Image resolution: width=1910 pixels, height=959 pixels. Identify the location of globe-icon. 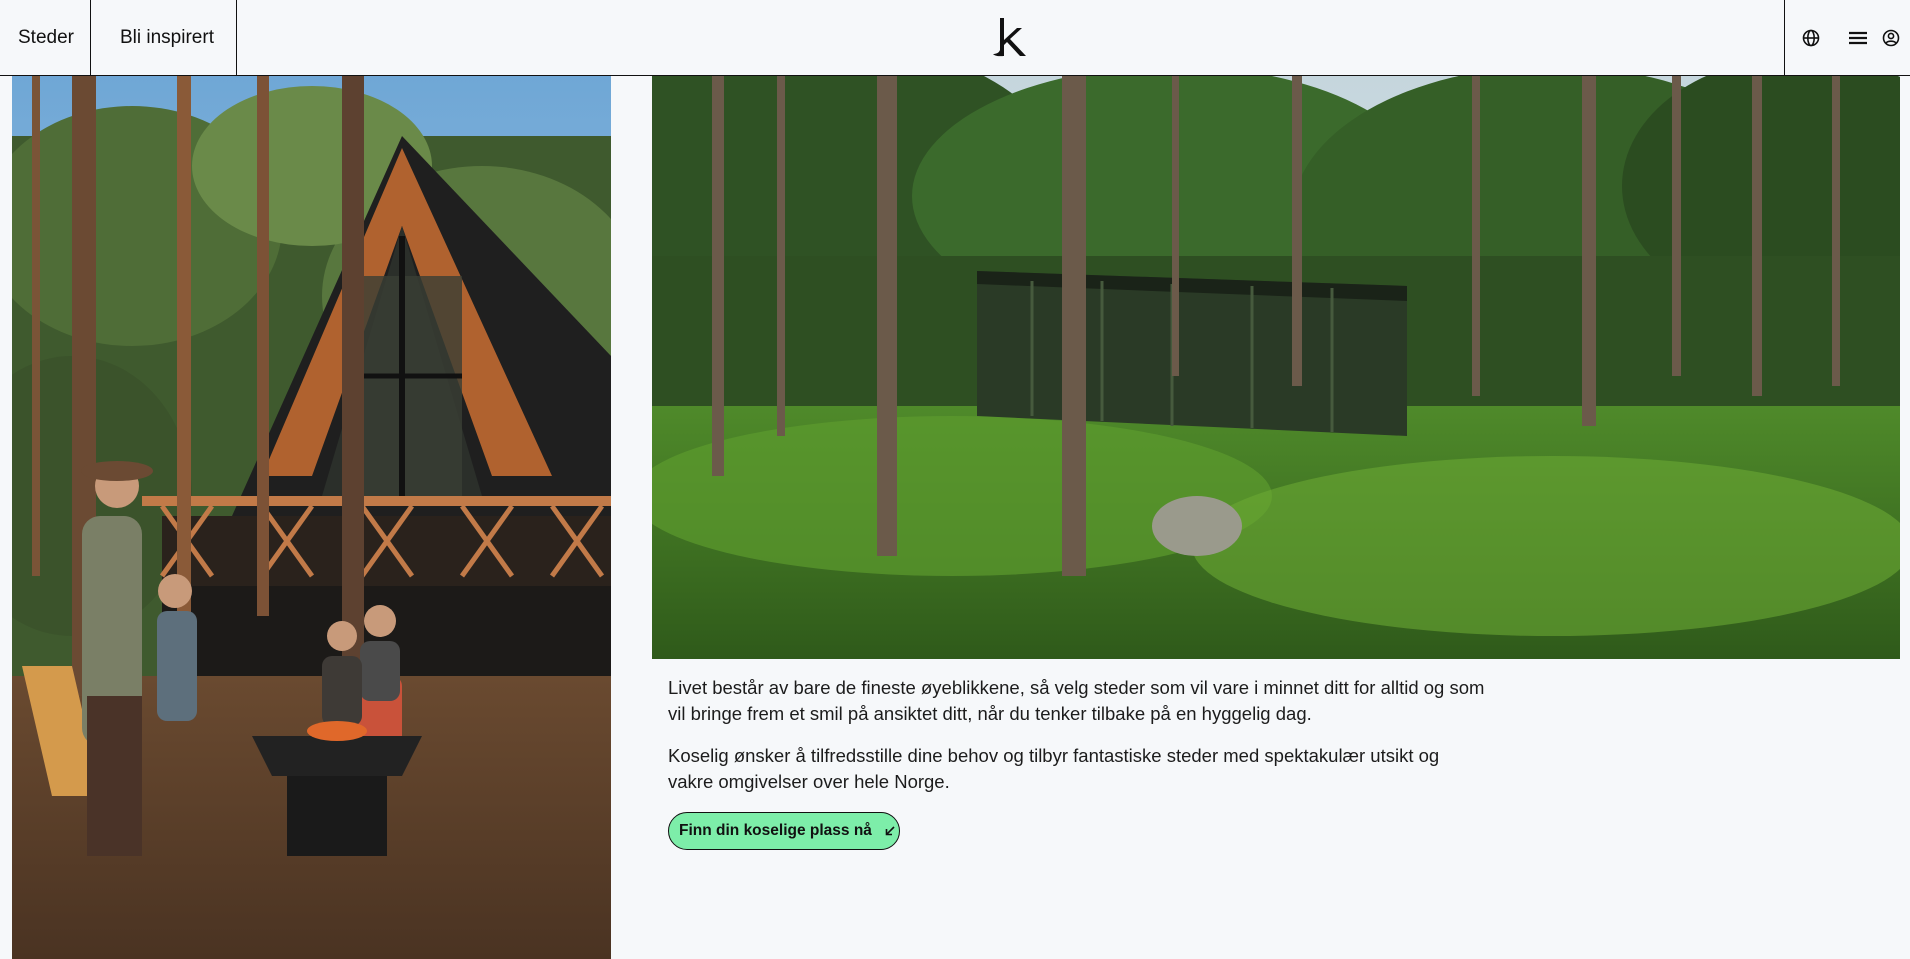
(1811, 38).